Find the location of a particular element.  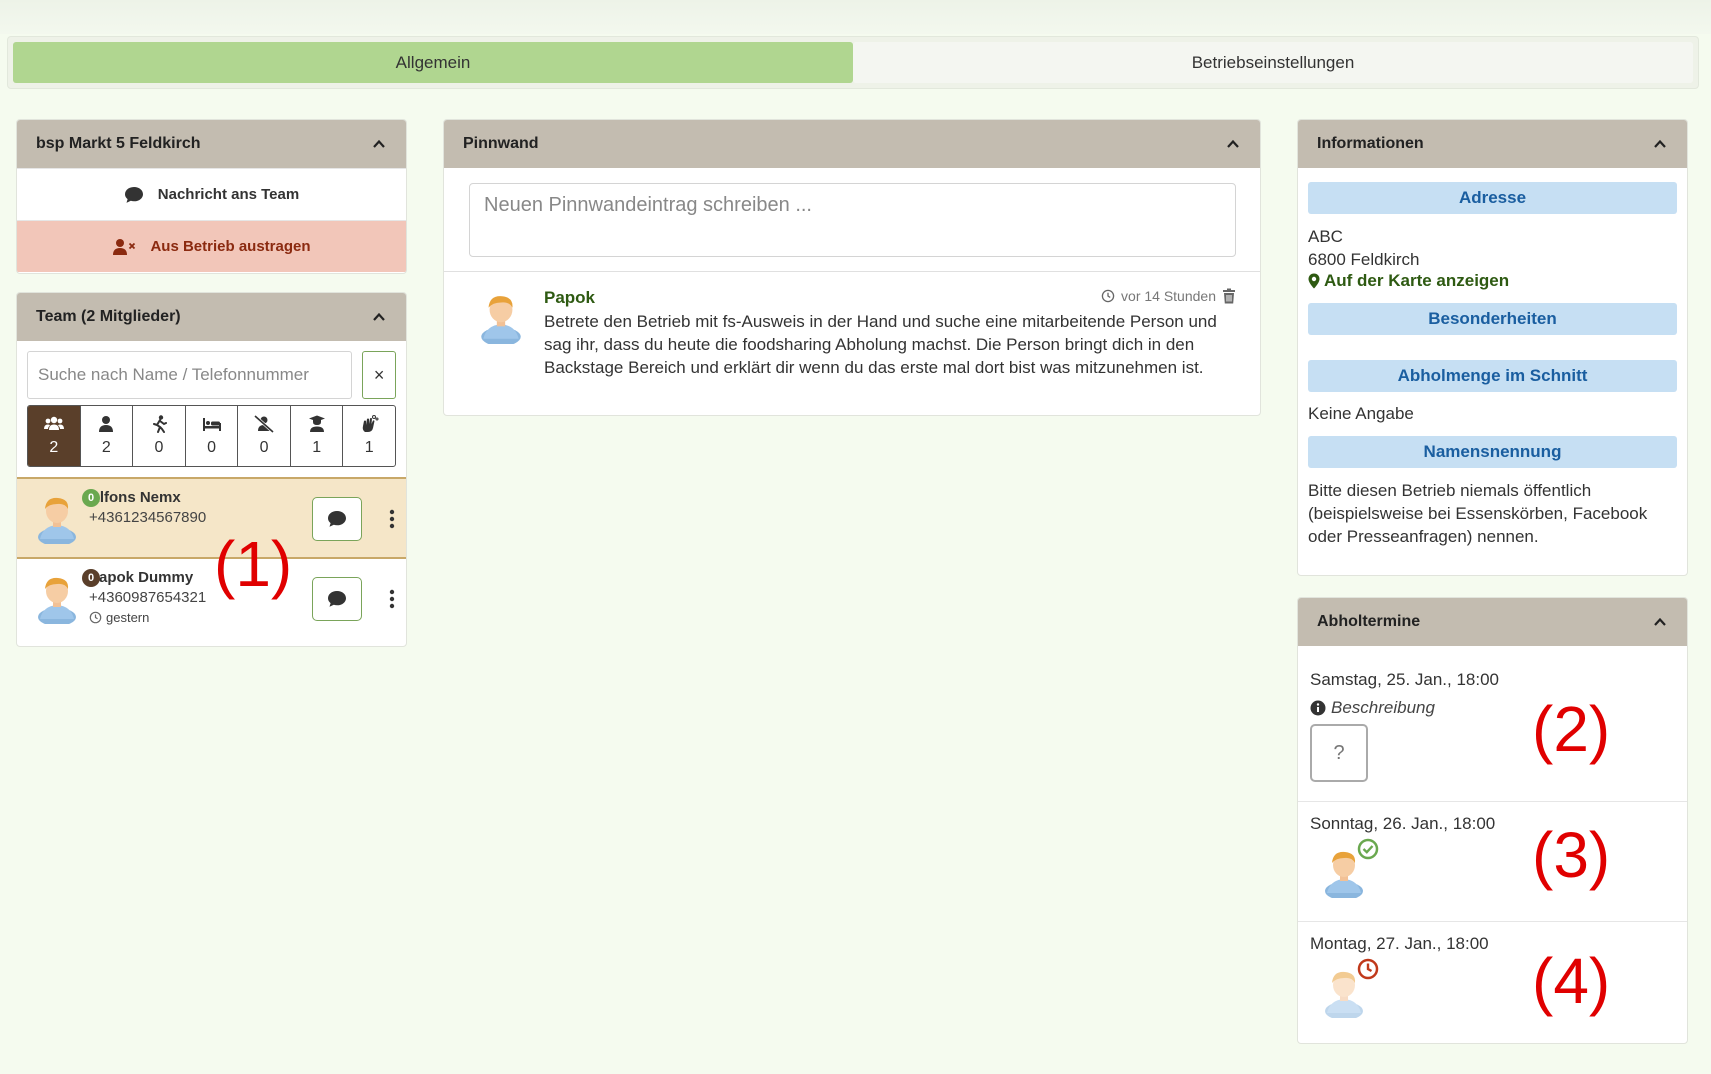

pickups-header: Abholtermine is located at coordinates (1492, 622).